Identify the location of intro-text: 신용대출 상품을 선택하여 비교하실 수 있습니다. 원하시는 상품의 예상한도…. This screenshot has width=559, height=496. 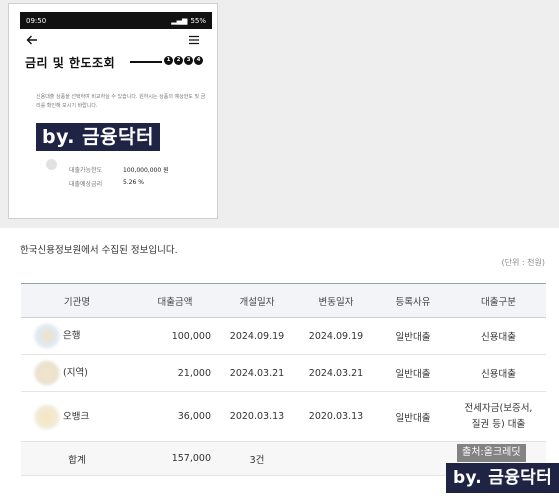
(121, 101).